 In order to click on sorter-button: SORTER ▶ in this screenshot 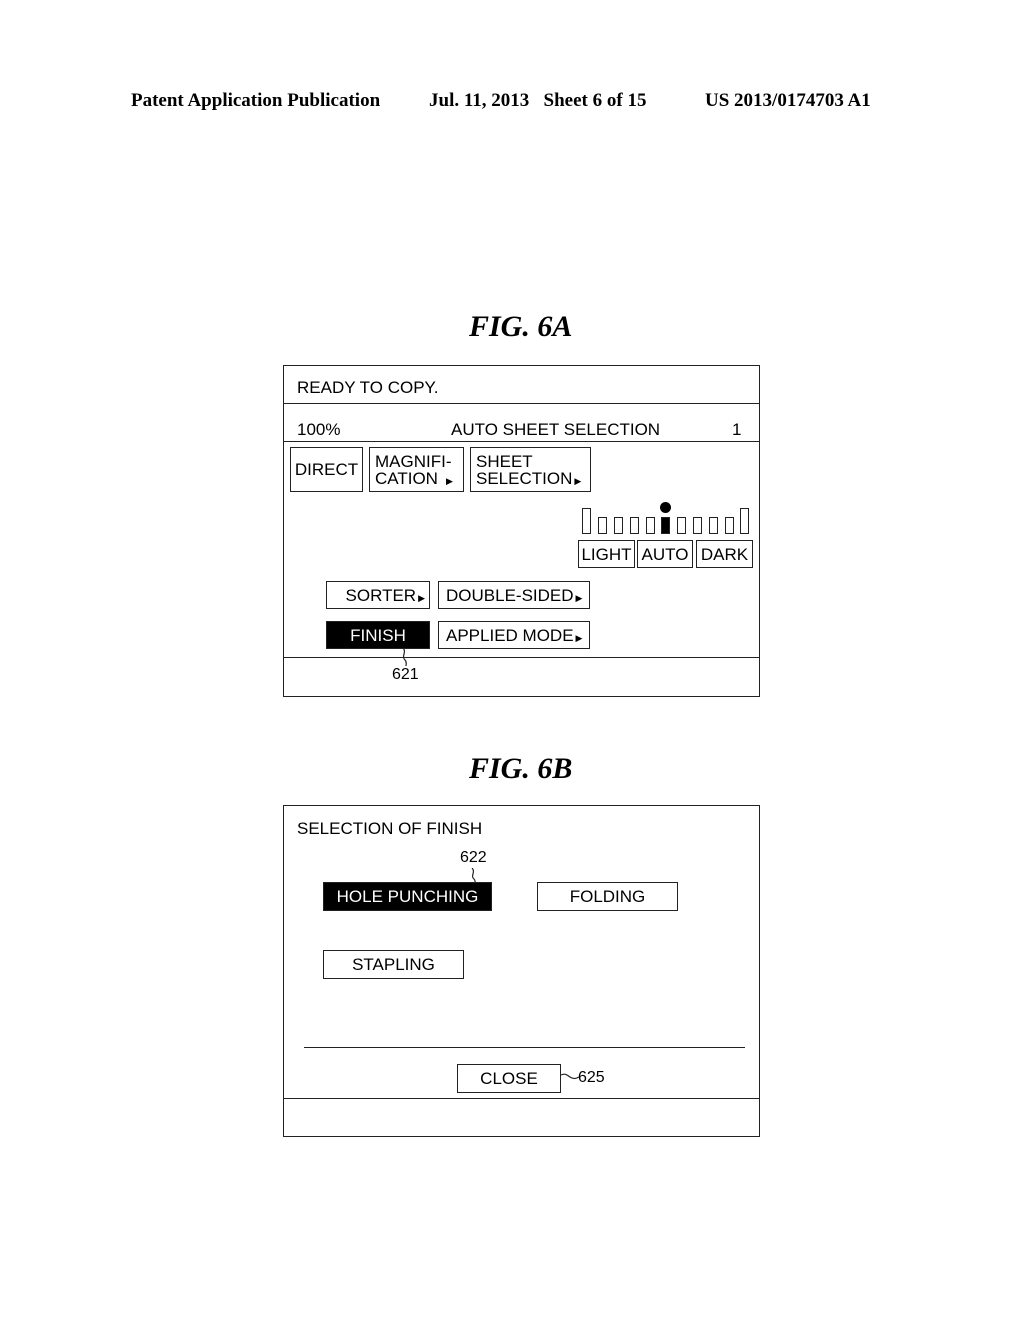, I will do `click(378, 595)`.